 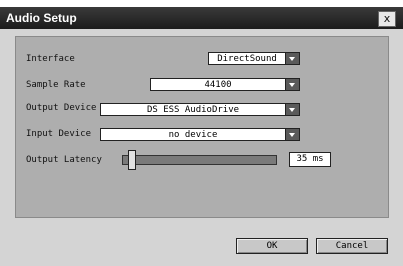 What do you see at coordinates (193, 110) in the screenshot?
I see `output-device-value: DS ESS AudioDrive` at bounding box center [193, 110].